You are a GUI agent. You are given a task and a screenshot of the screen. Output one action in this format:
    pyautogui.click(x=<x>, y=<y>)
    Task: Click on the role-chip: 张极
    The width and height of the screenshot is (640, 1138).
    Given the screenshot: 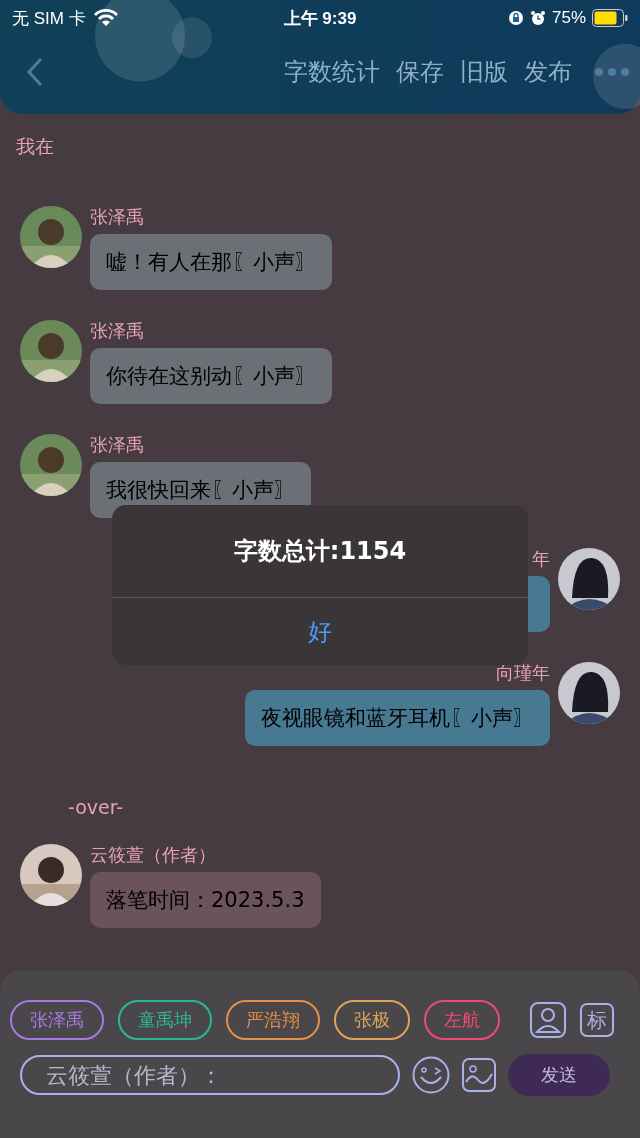 What is the action you would take?
    pyautogui.click(x=372, y=1020)
    